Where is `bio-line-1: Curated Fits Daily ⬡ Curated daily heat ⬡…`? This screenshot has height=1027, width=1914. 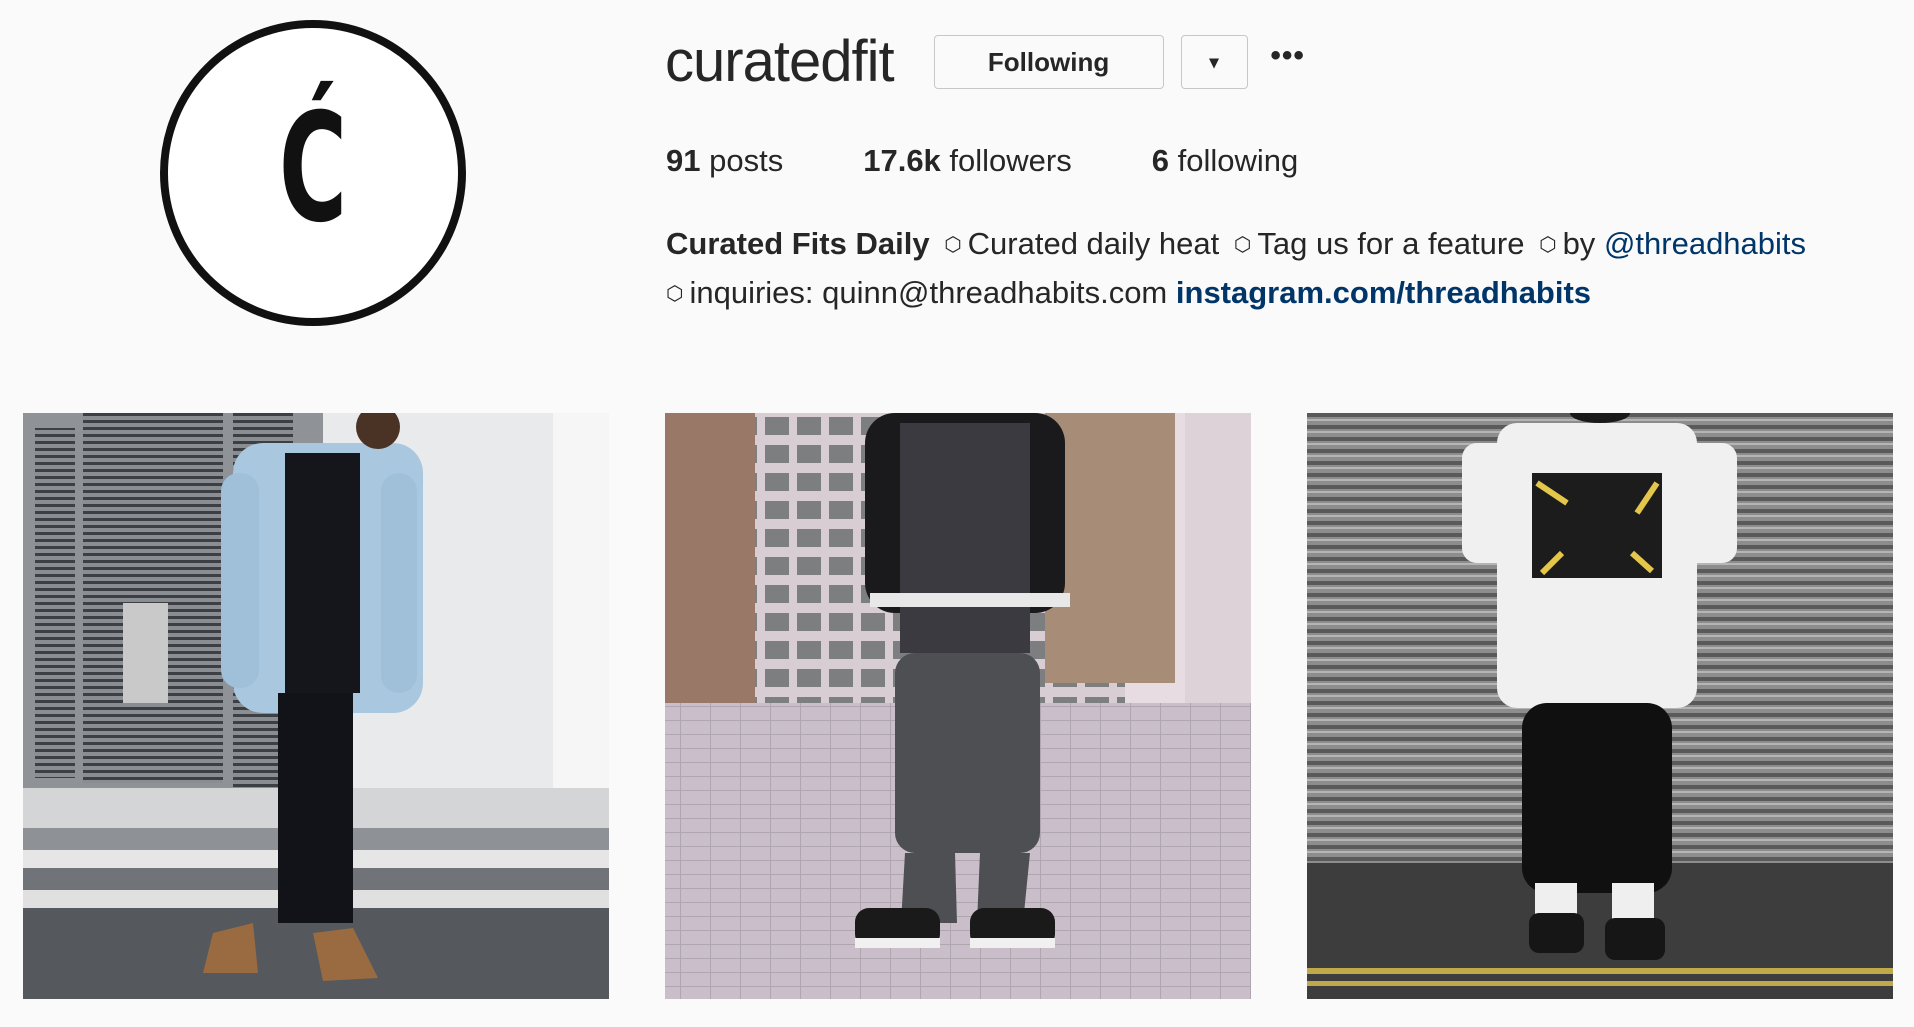
bio-line-1: Curated Fits Daily ⬡ Curated daily heat ⬡… is located at coordinates (1286, 244).